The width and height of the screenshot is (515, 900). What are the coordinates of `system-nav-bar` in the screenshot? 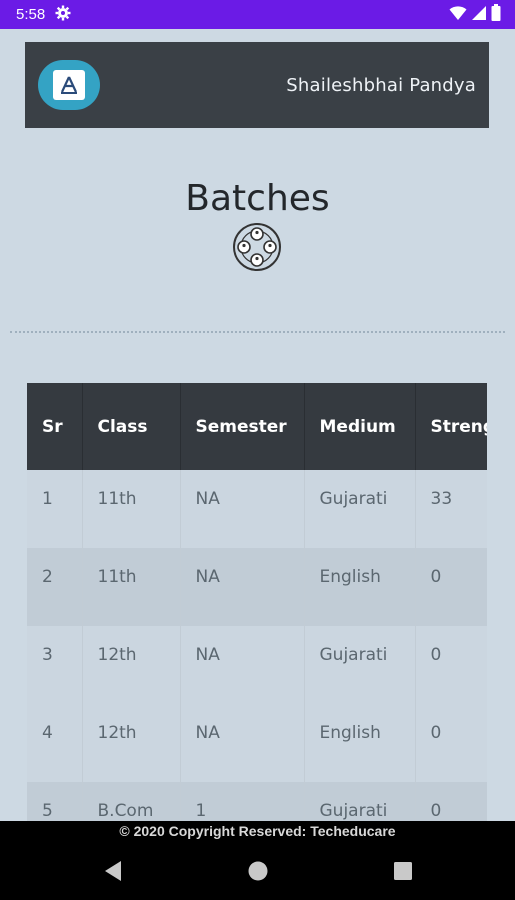 It's located at (257, 871).